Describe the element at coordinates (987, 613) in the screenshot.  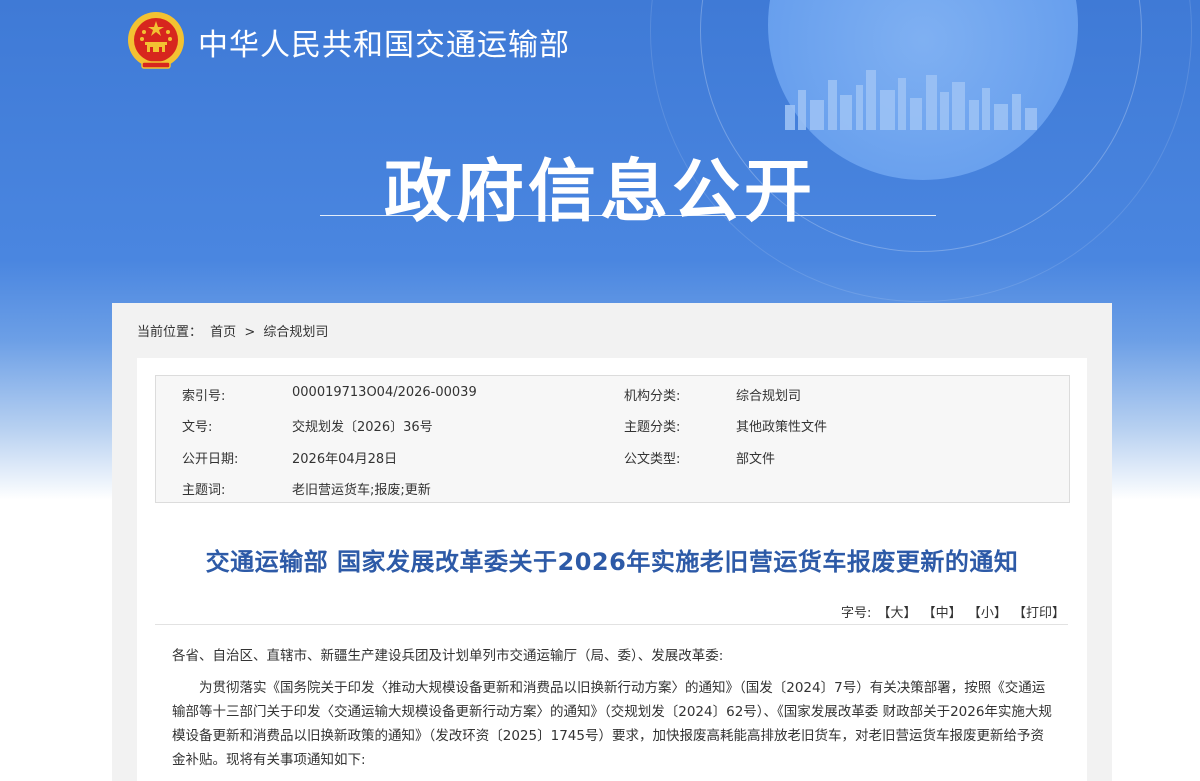
I see `font-small-button: 【小】` at that location.